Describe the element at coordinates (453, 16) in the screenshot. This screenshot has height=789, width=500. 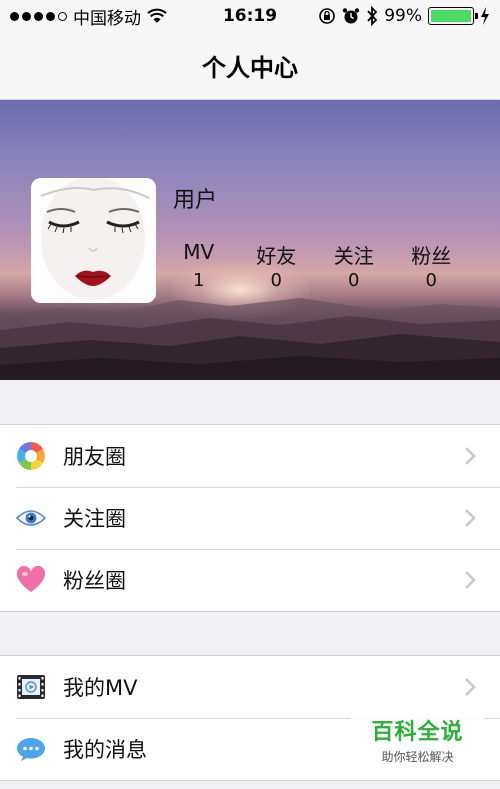
I see `battery-icon` at that location.